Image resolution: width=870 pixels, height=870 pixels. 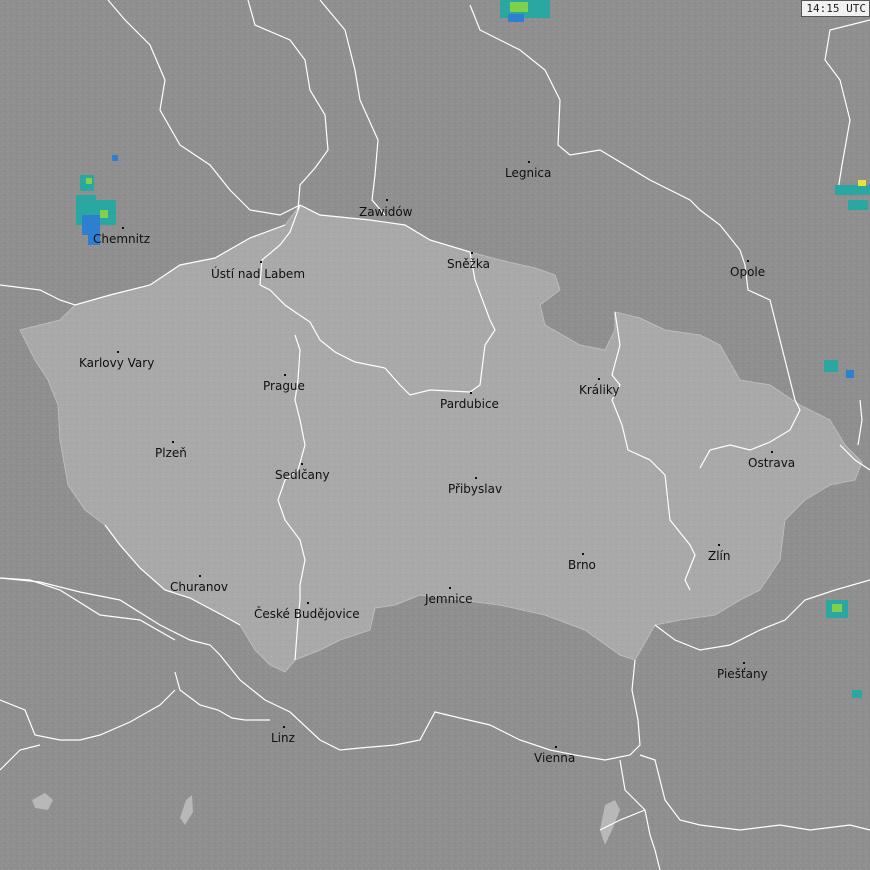 I want to click on timestamp-badge: 14:15 UTC, so click(x=835, y=8).